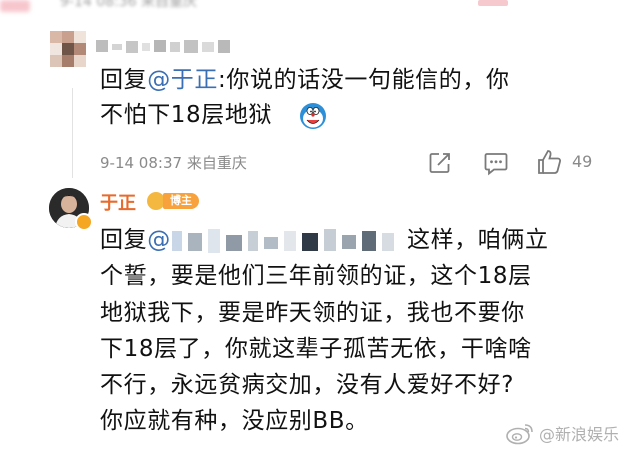 This screenshot has height=453, width=620. What do you see at coordinates (163, 46) in the screenshot?
I see `redacted-name-icon` at bounding box center [163, 46].